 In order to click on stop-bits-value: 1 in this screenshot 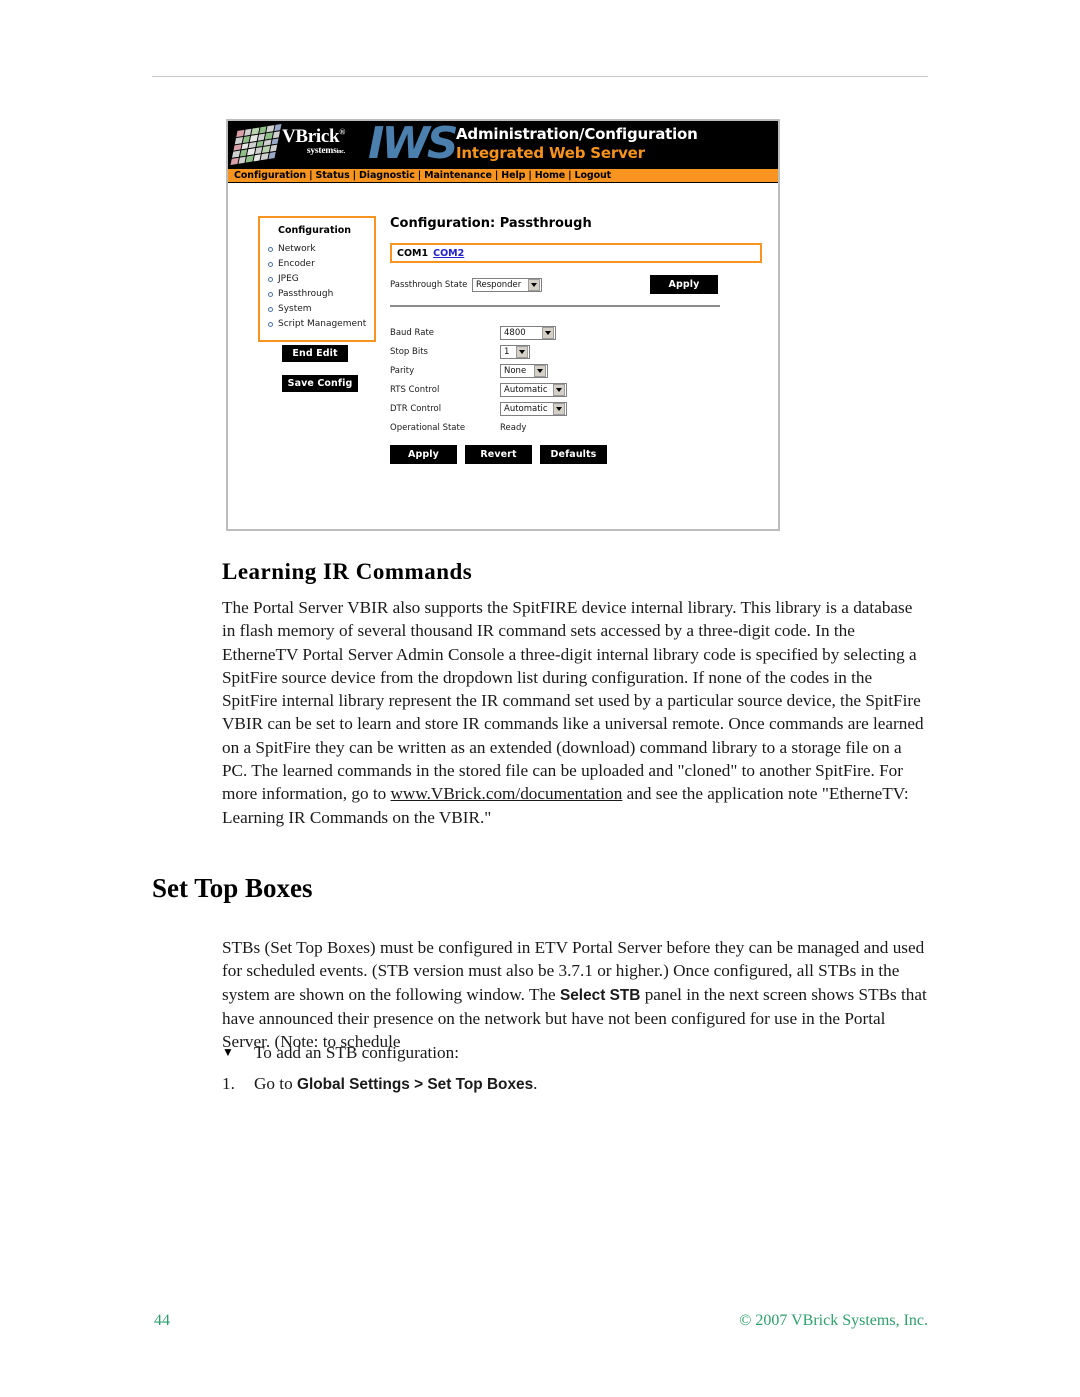, I will do `click(507, 351)`.